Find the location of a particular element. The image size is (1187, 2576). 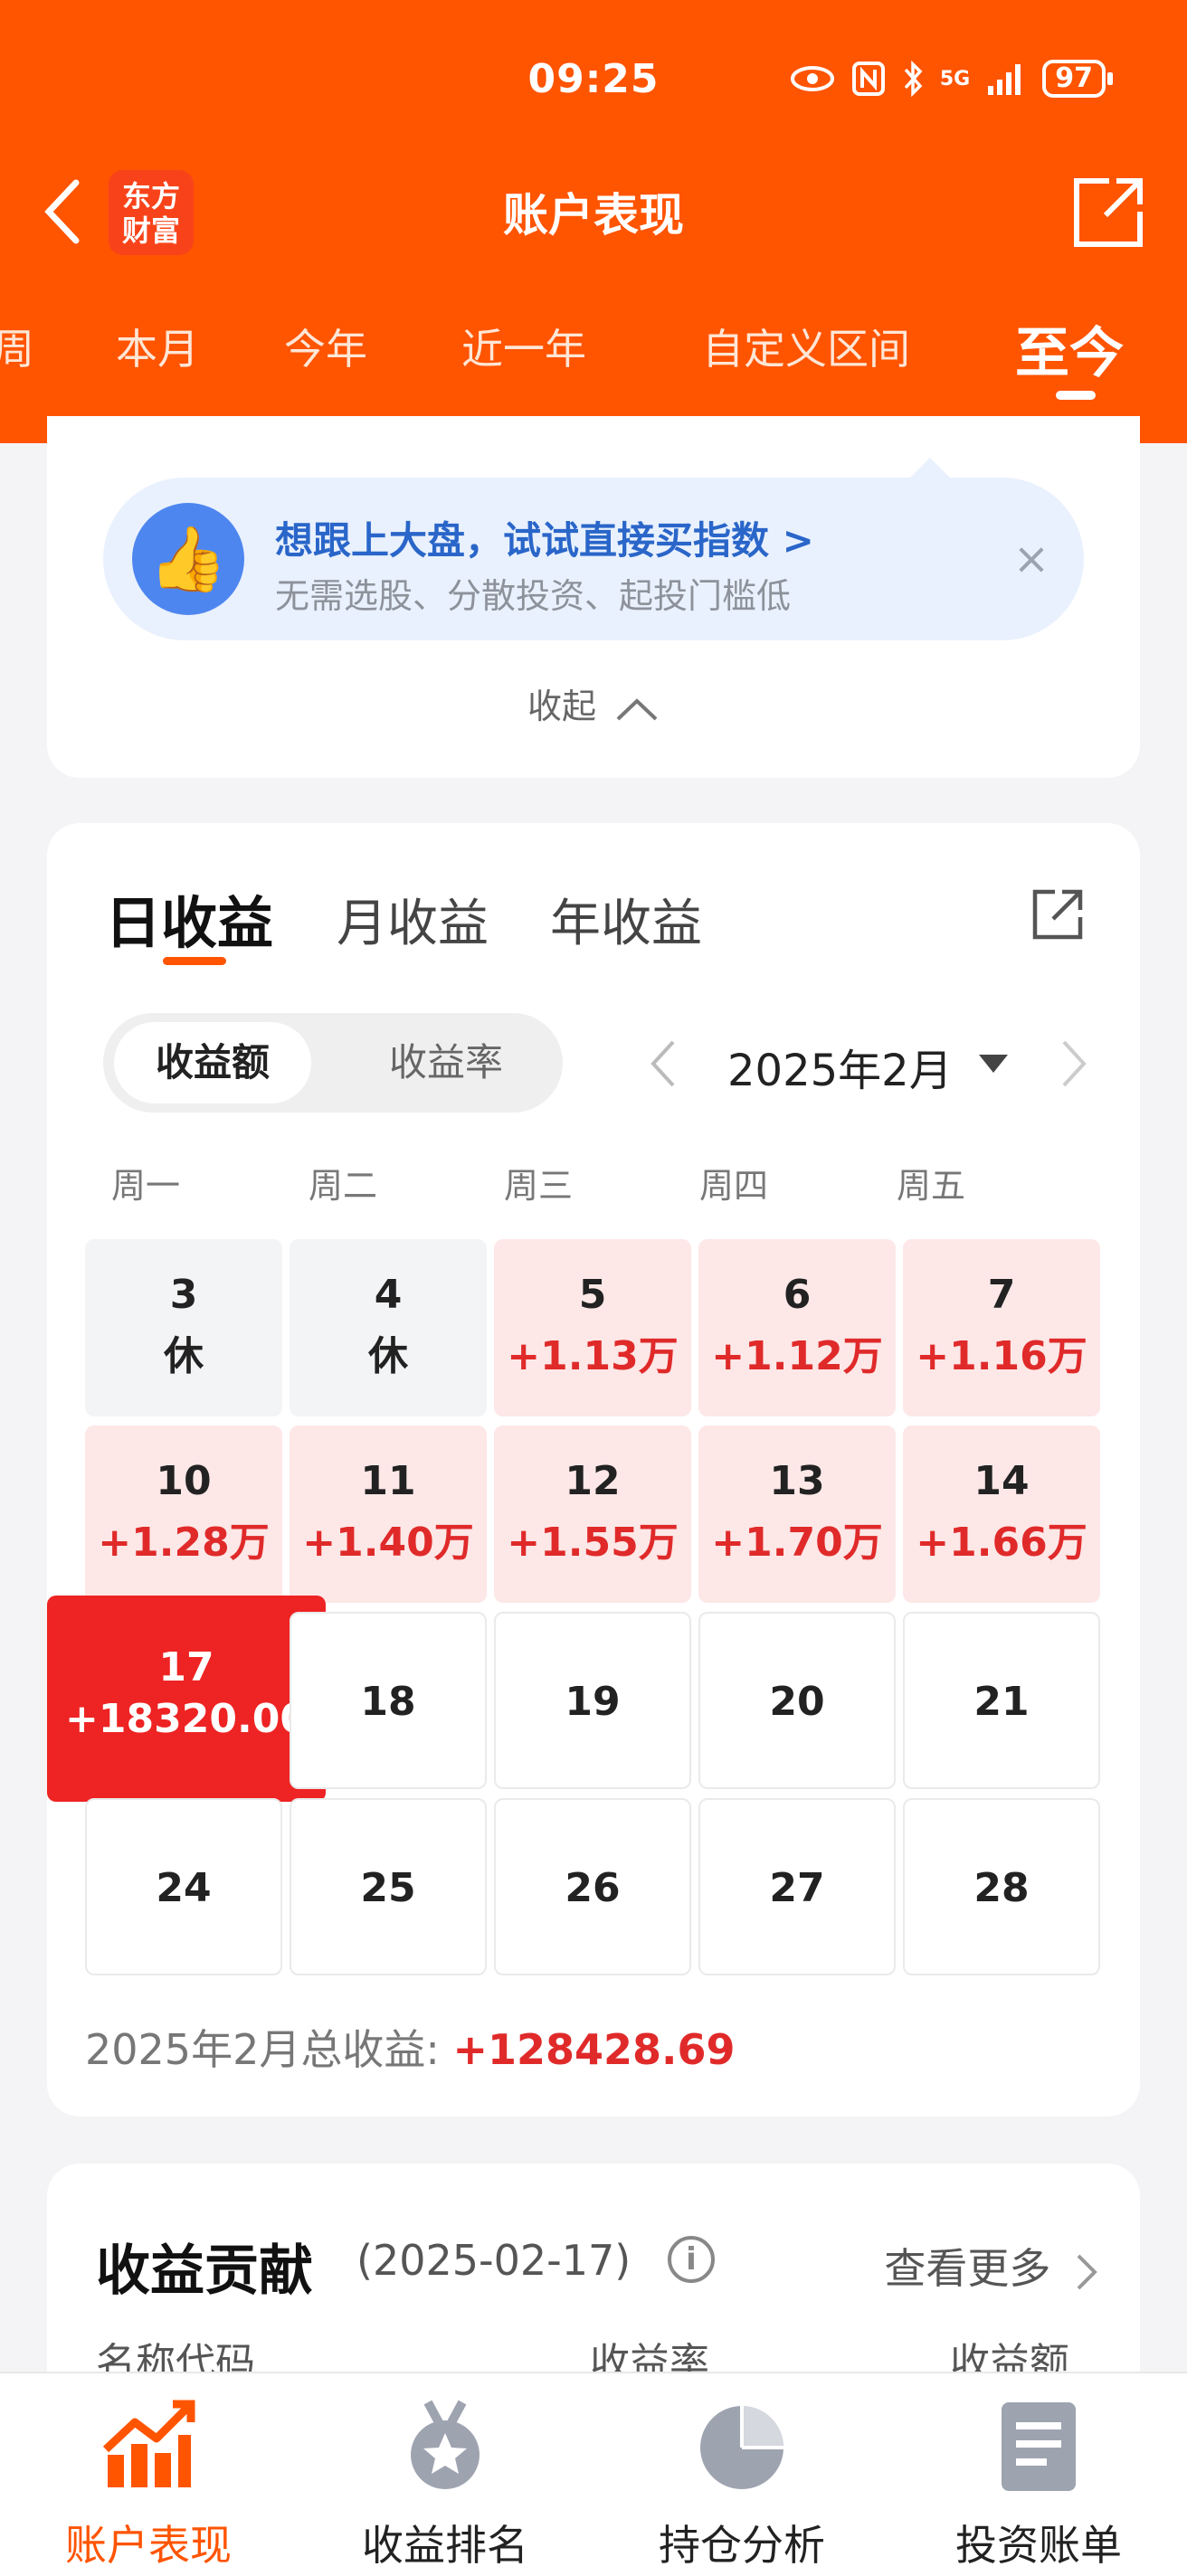

promo-card: 👍 想跟上大盘，试试直接买指数 > 无需选股、分散投资、起投门槛低 × 收起 is located at coordinates (593, 597).